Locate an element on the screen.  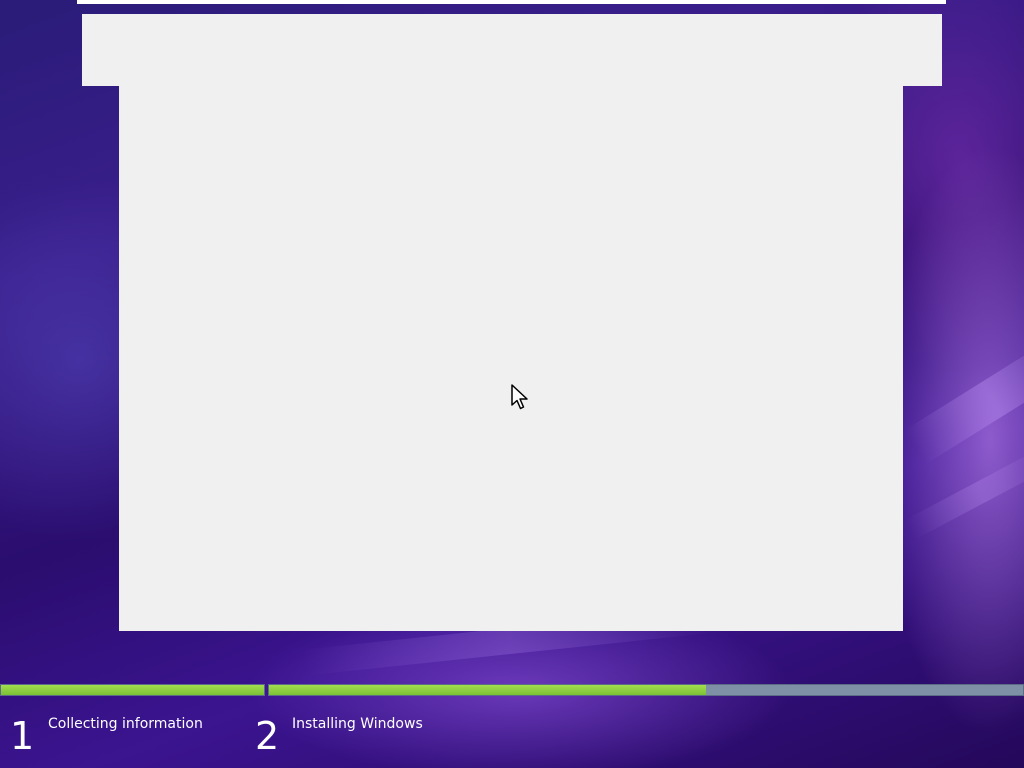
step-2-progress-fill is located at coordinates (488, 690).